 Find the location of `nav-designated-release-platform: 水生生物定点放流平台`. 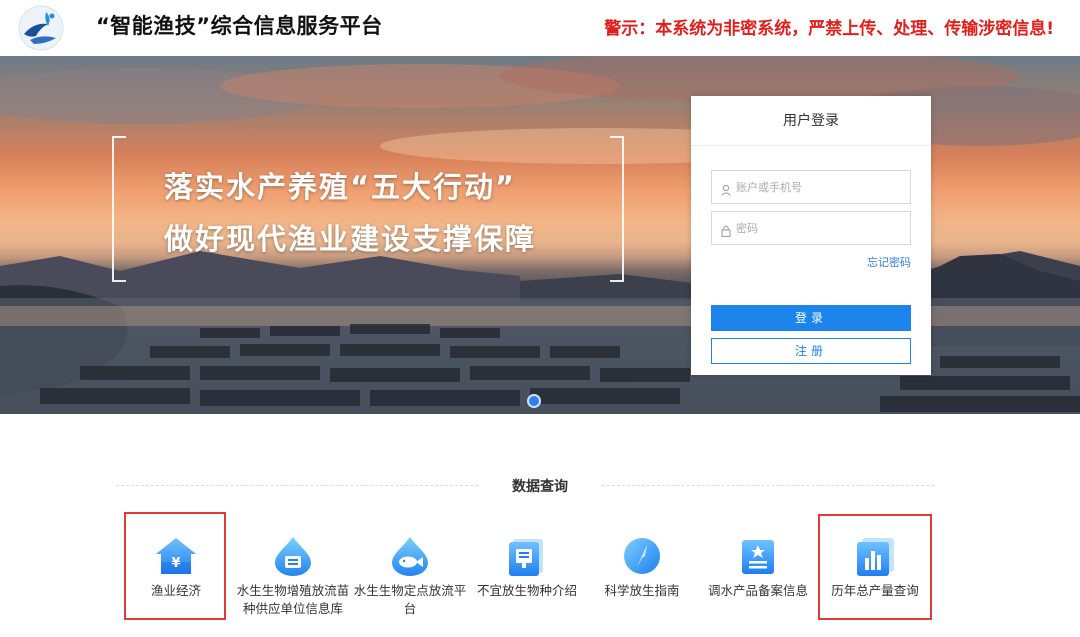

nav-designated-release-platform: 水生生物定点放流平台 is located at coordinates (410, 570).